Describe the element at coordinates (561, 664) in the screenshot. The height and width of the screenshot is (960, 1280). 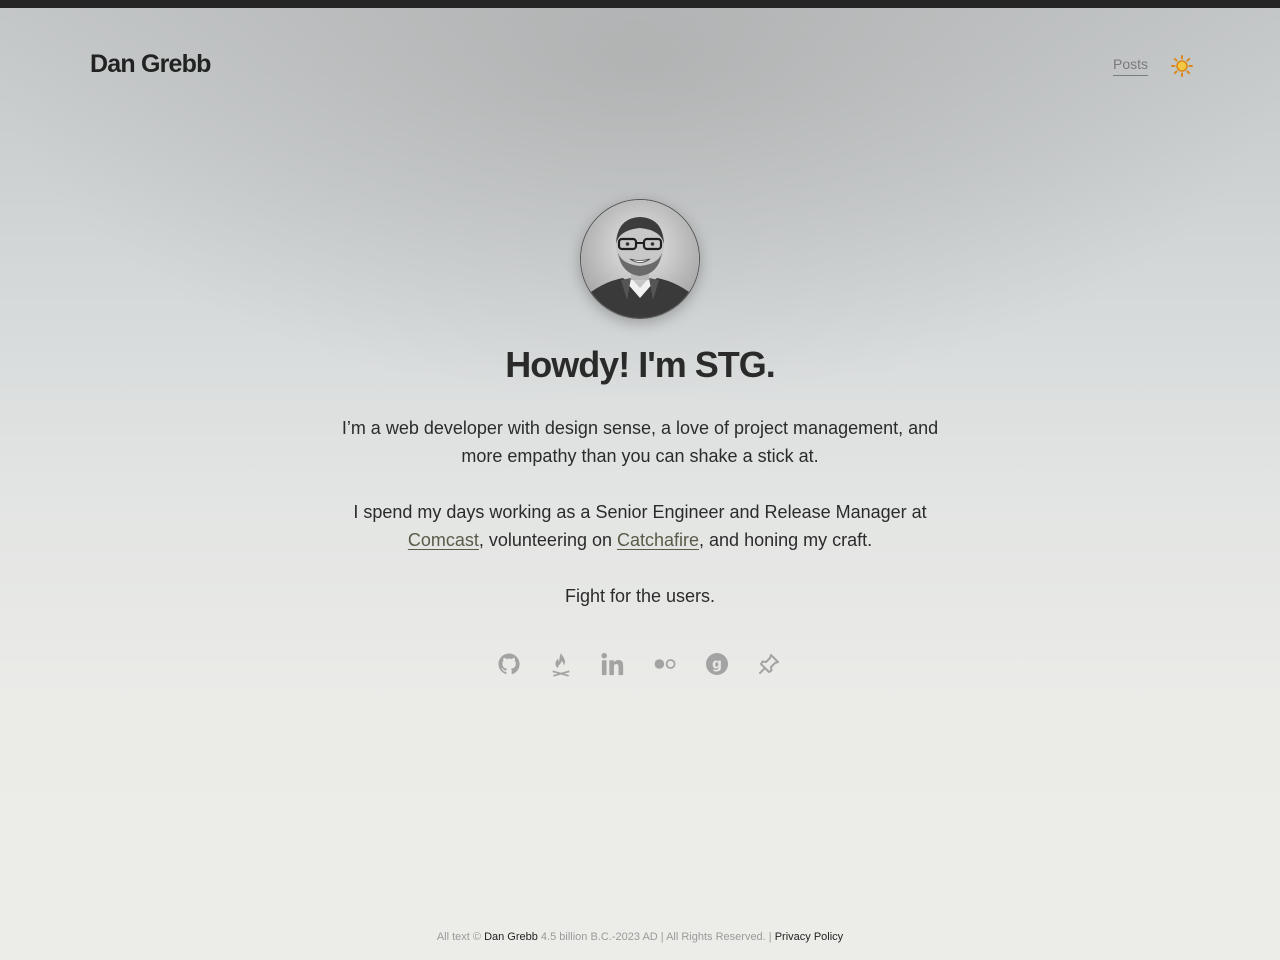
I see `campfire-icon` at that location.